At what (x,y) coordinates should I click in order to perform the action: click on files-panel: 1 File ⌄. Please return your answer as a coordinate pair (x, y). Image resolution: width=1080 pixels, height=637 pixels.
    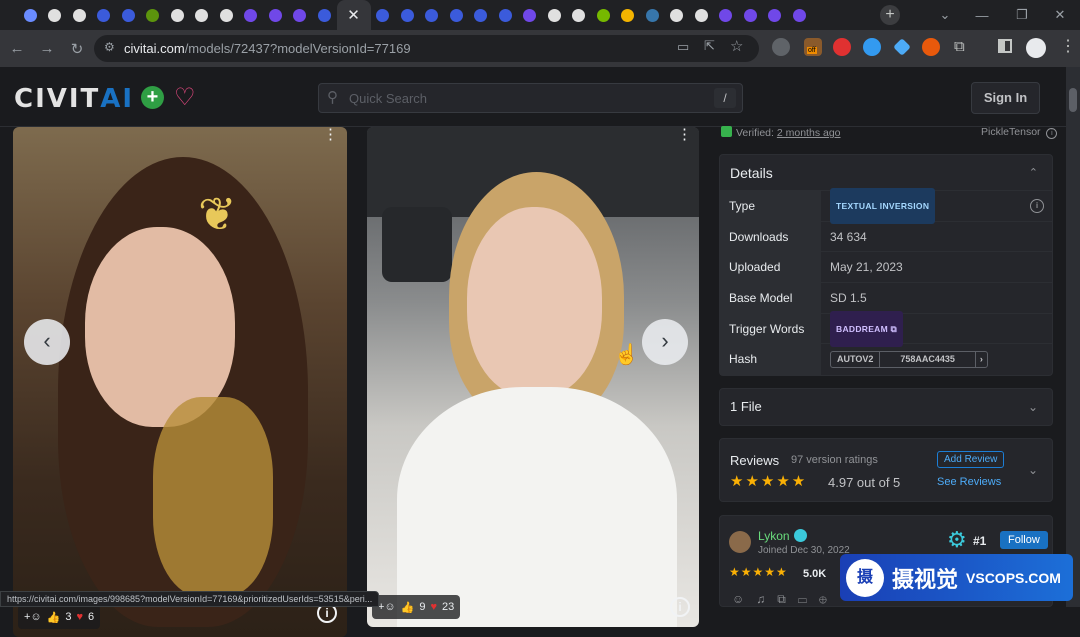
    Looking at the image, I should click on (886, 407).